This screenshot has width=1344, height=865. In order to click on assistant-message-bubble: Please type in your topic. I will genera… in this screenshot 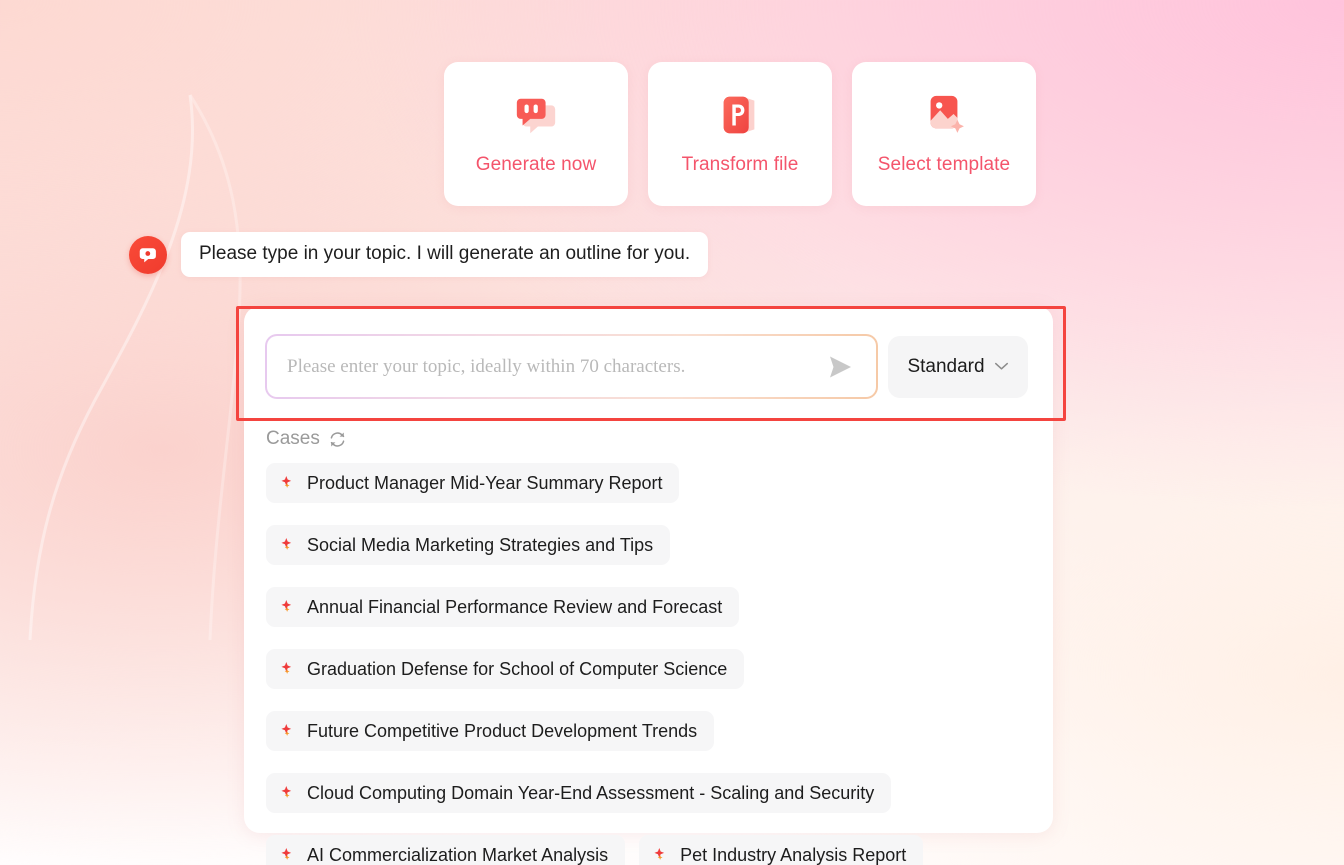, I will do `click(445, 254)`.